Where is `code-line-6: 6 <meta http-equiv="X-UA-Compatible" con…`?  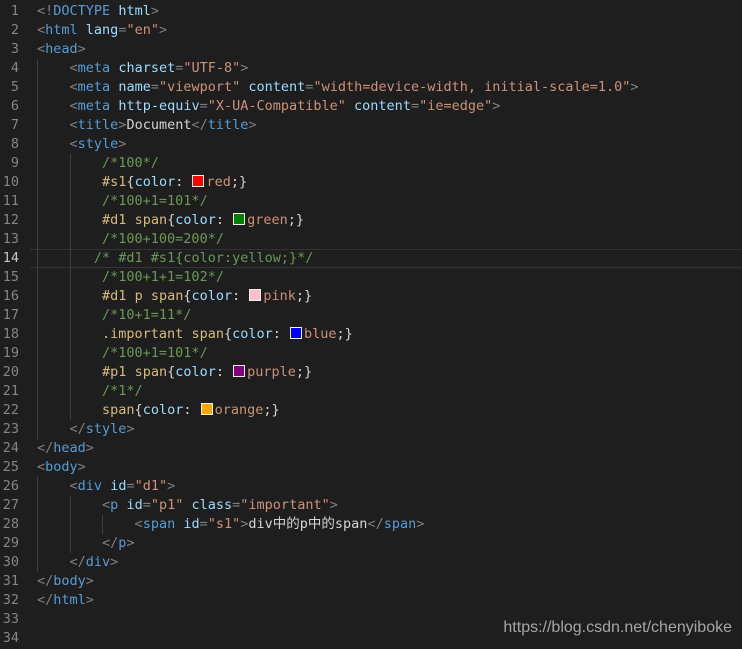
code-line-6: 6 <meta http-equiv="X-UA-Compatible" con… is located at coordinates (371, 106).